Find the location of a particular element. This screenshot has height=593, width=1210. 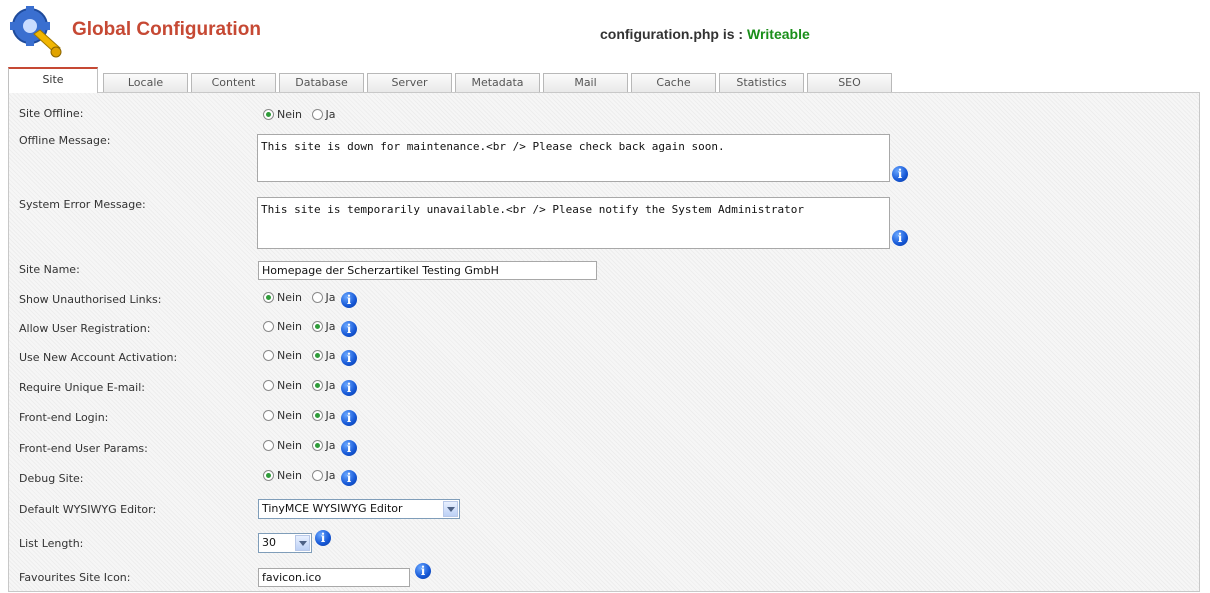

show-unauthorised-links-no-radio is located at coordinates (268, 297).